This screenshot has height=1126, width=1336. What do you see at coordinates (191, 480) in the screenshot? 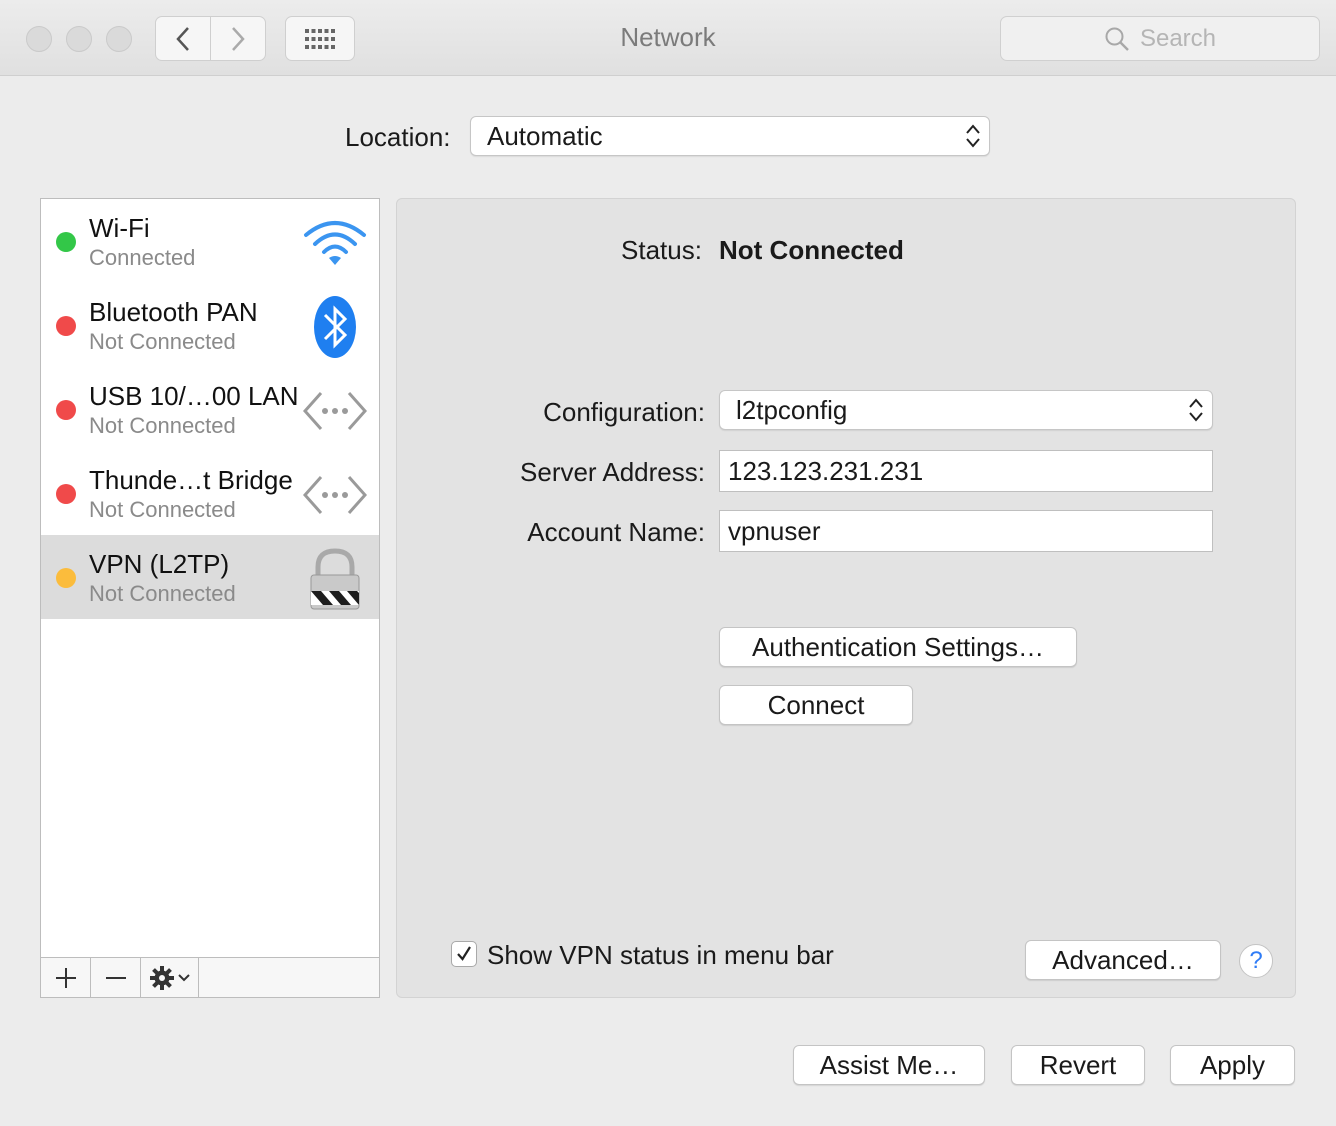
I see `service-name: Thunde…t Bridge` at bounding box center [191, 480].